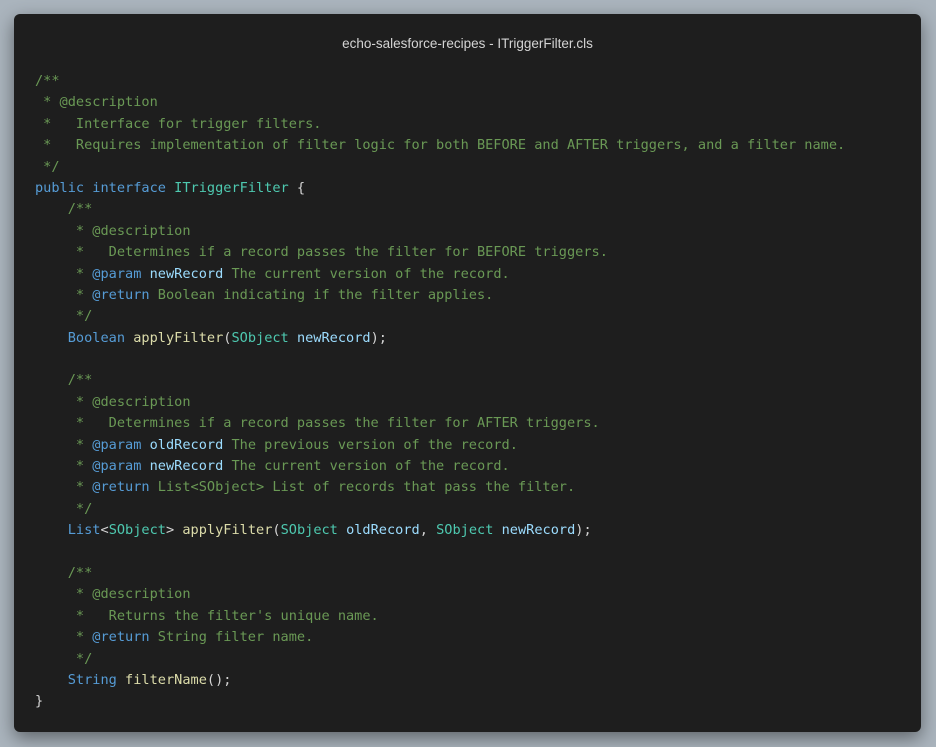 Image resolution: width=936 pixels, height=747 pixels. What do you see at coordinates (478, 701) in the screenshot?
I see `code-line: }` at bounding box center [478, 701].